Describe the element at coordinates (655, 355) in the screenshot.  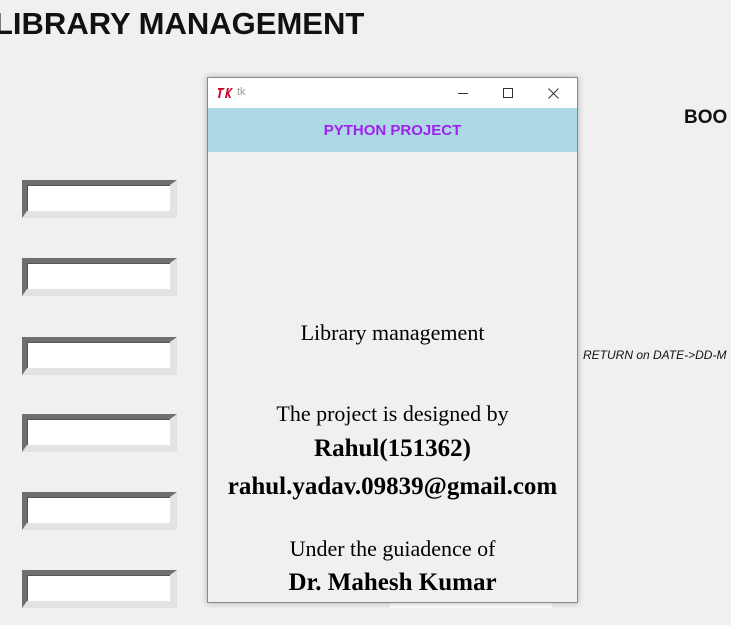
I see `return-date-hint: RETURN on DATE->DD-M` at that location.